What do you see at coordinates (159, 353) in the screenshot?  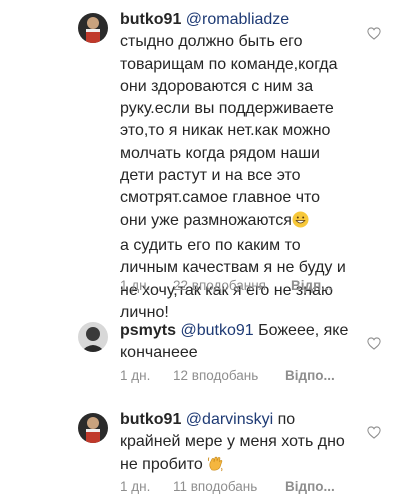 I see `comment-line: кончанееe` at bounding box center [159, 353].